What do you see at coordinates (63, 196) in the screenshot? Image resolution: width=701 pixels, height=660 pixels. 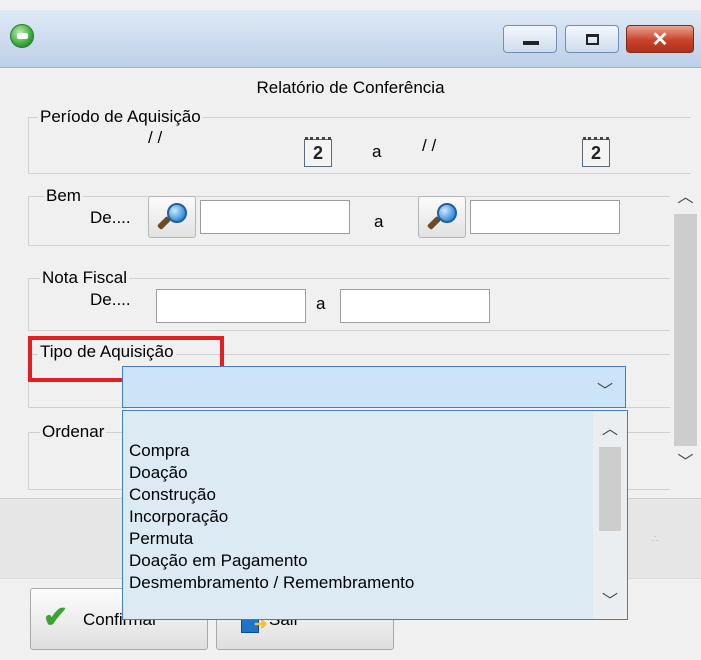 I see `legend-bem: Bem` at bounding box center [63, 196].